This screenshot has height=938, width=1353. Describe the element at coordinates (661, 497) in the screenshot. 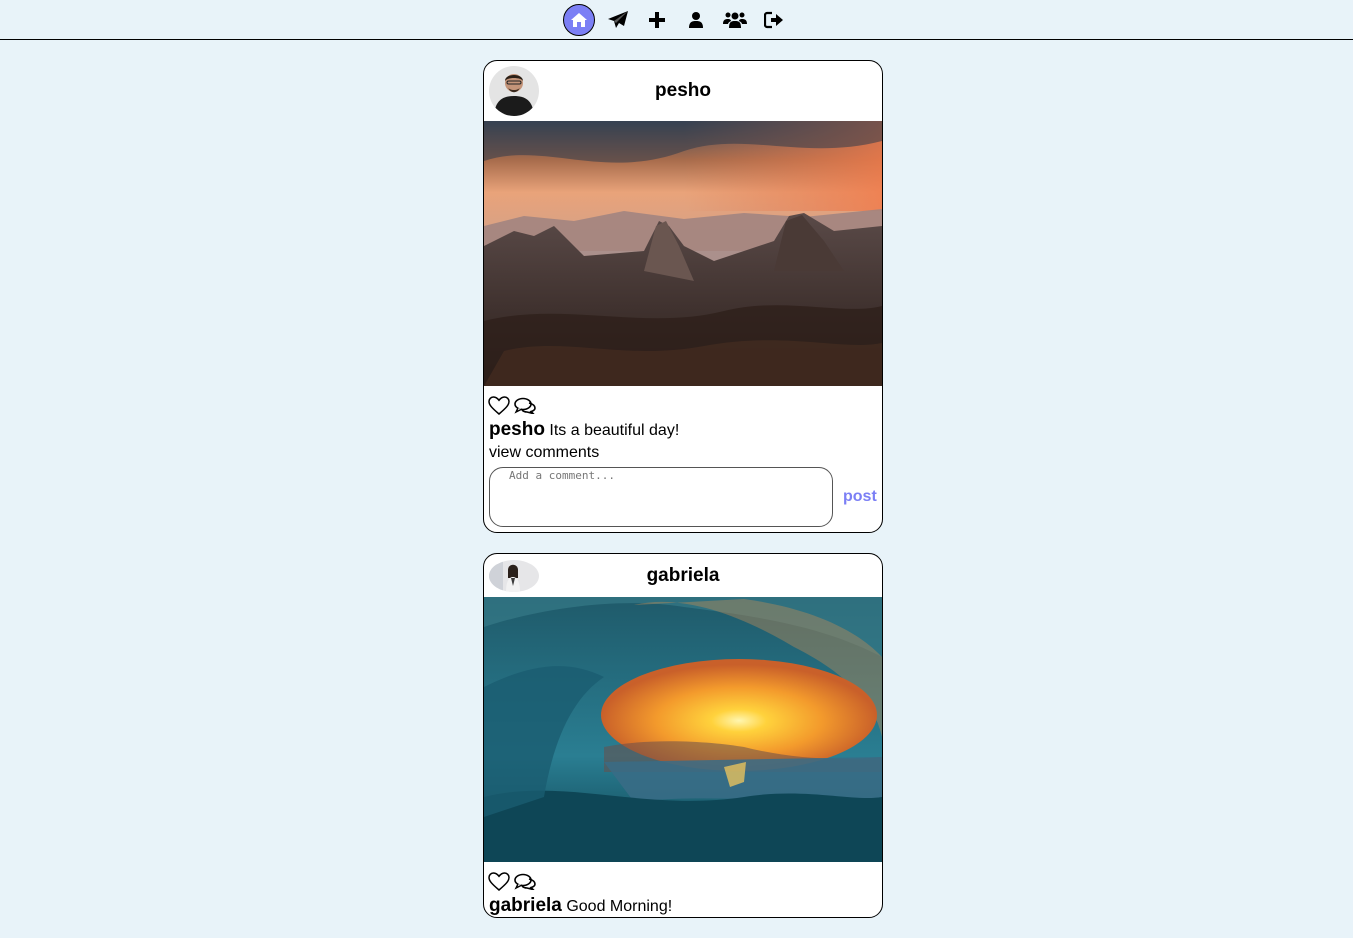

I see `comment-input` at that location.